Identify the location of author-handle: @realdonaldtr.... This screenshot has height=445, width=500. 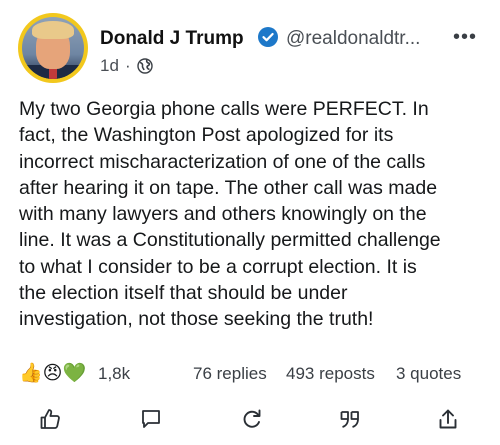
(353, 39).